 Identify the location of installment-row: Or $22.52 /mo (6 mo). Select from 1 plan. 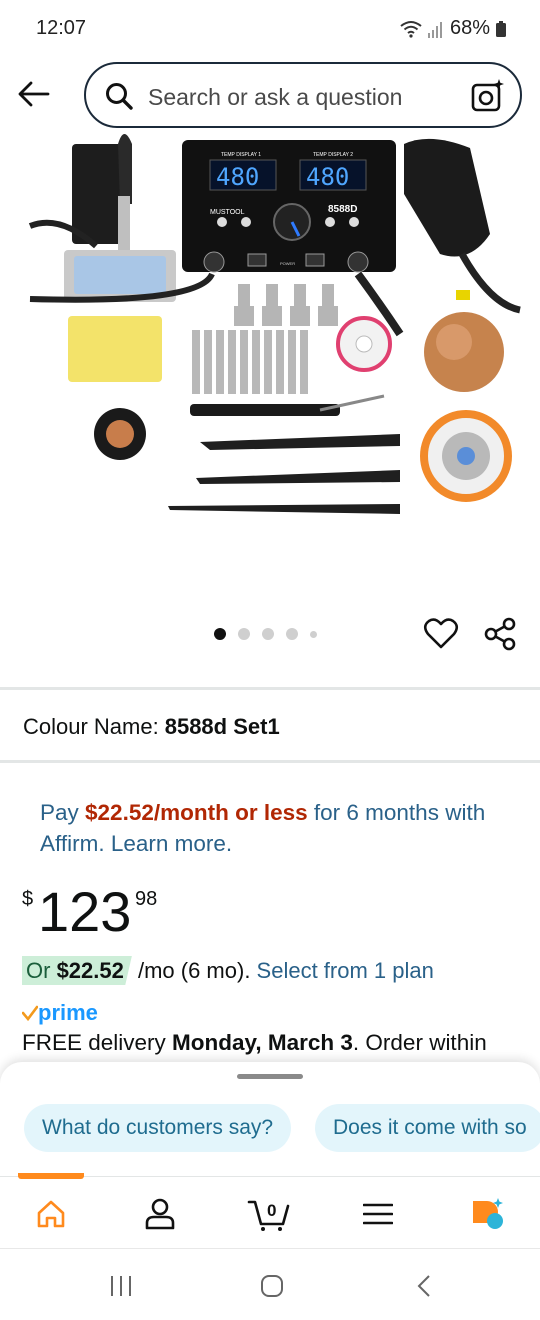
(228, 970).